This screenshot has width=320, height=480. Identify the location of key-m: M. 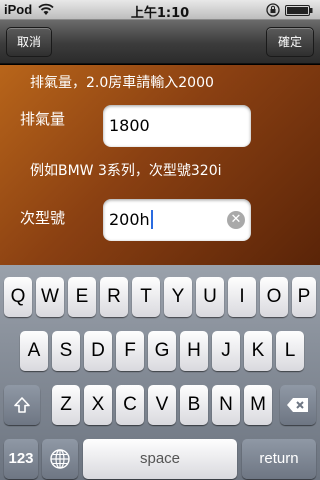
(258, 405).